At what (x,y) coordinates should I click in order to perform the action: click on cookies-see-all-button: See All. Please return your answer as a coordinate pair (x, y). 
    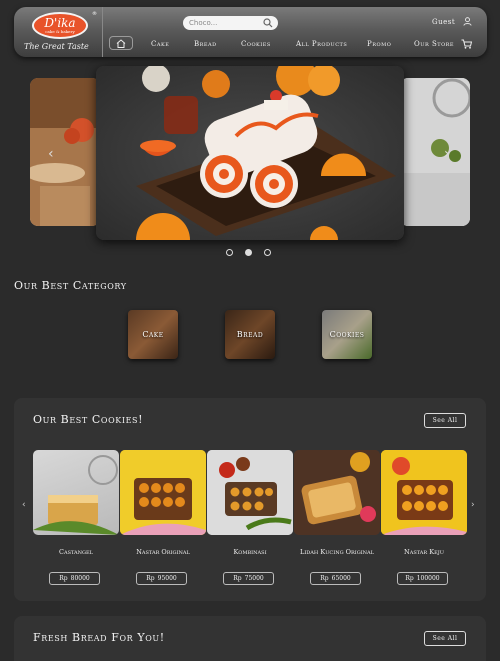
    Looking at the image, I should click on (445, 420).